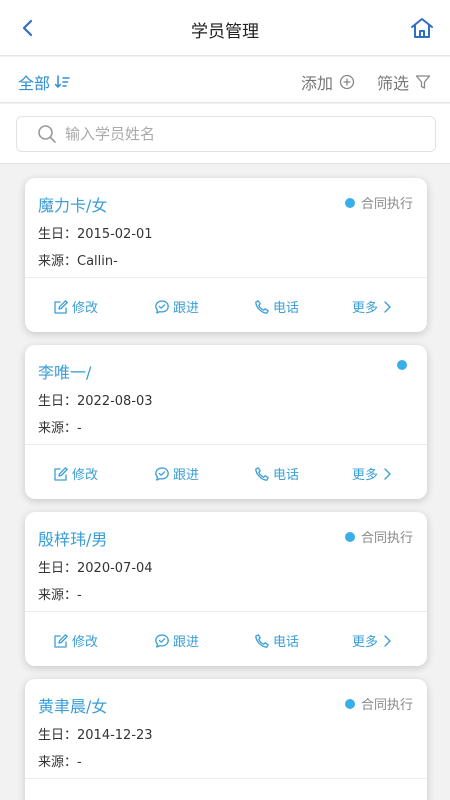  I want to click on birthday-text: 生日：2014-12-23, so click(95, 735).